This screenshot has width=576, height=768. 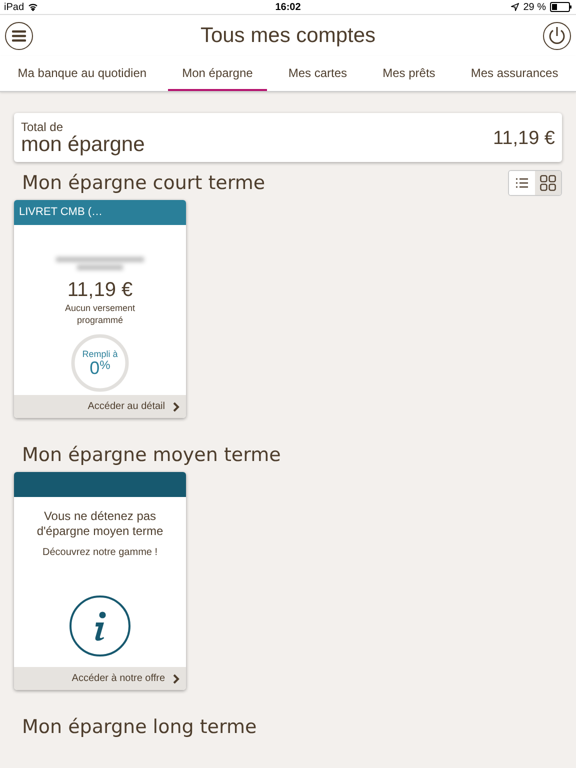 What do you see at coordinates (514, 73) in the screenshot?
I see `tab: Mes assurances` at bounding box center [514, 73].